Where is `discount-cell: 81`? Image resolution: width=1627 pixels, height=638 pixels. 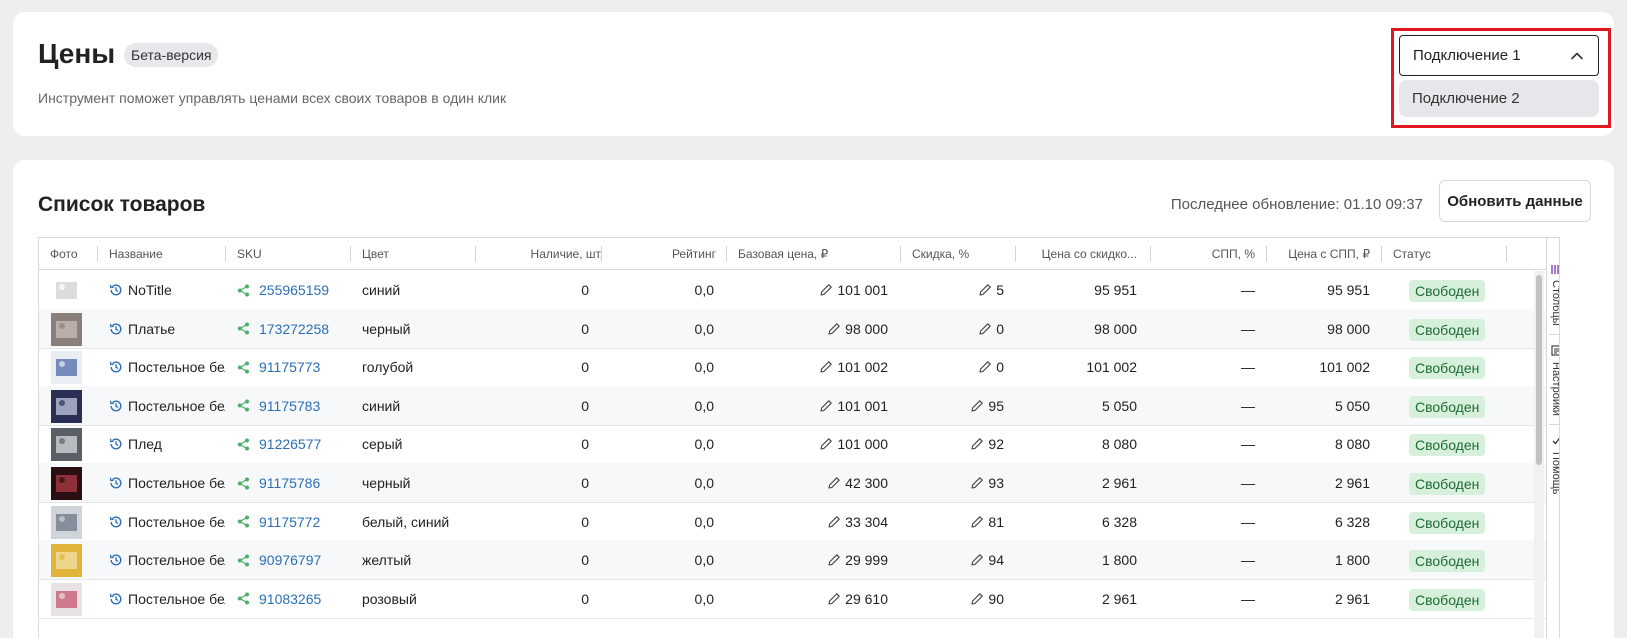 discount-cell: 81 is located at coordinates (958, 522).